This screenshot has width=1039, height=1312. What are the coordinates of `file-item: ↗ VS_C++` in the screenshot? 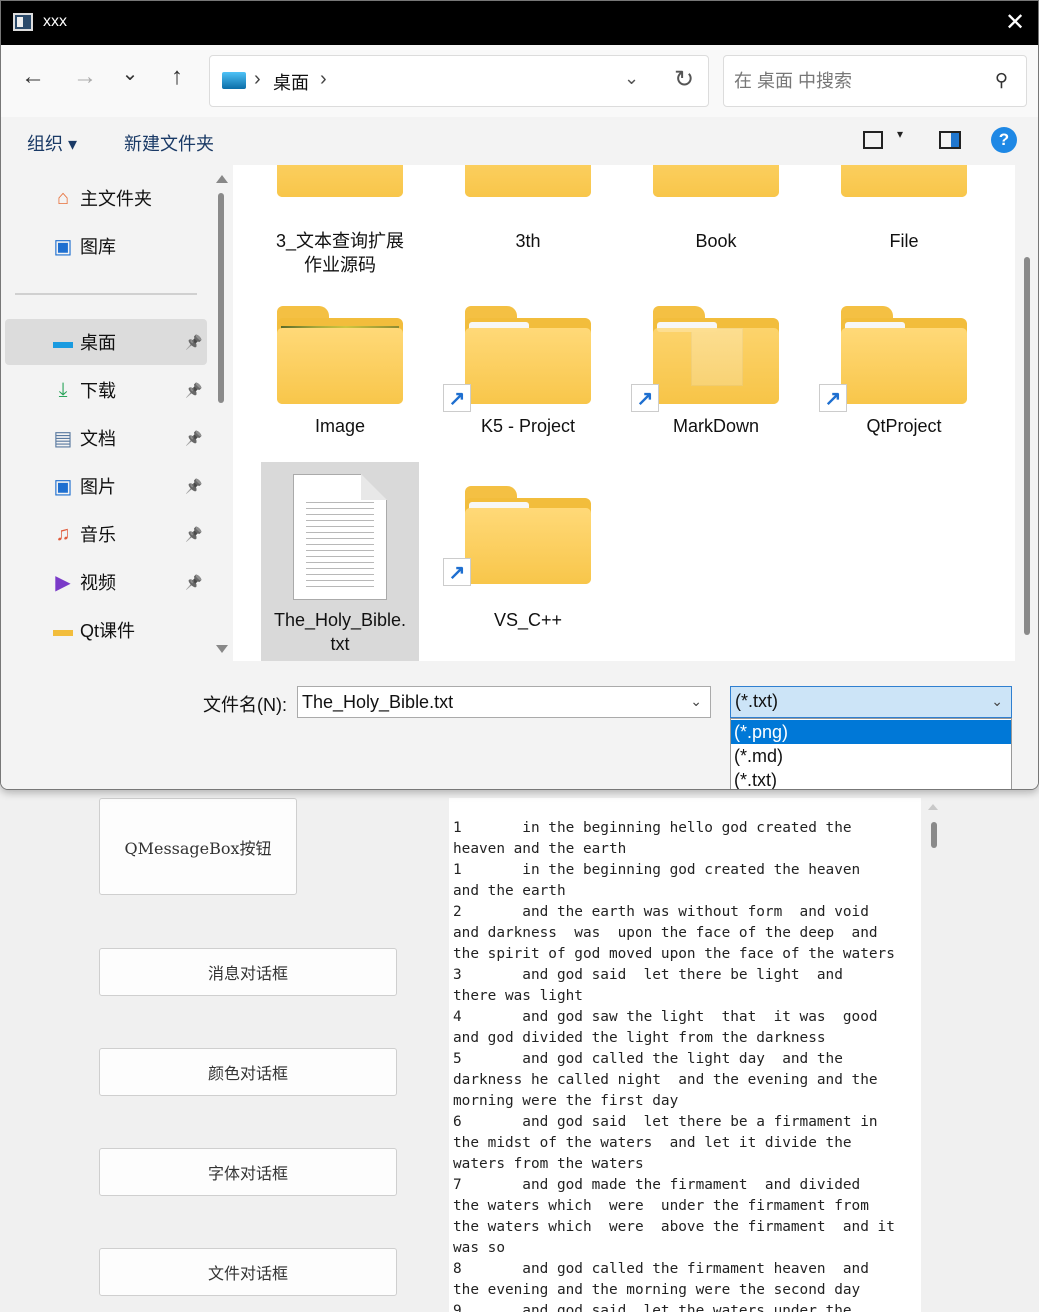 It's located at (525, 561).